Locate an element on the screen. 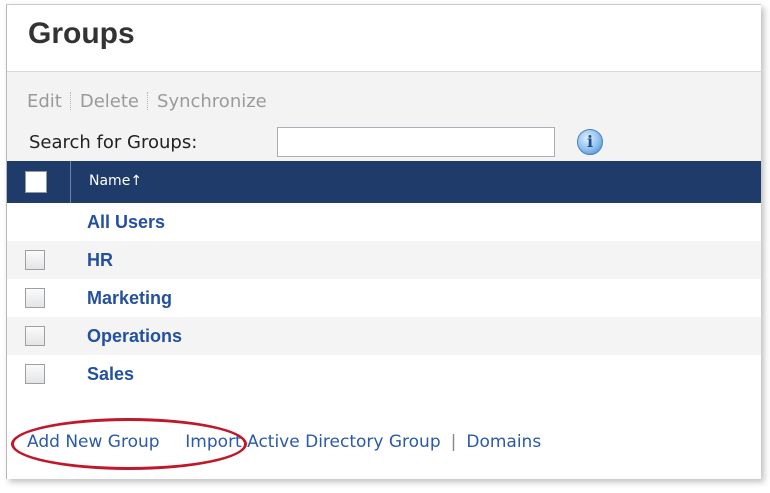 This screenshot has width=770, height=493. header-divider is located at coordinates (70, 182).